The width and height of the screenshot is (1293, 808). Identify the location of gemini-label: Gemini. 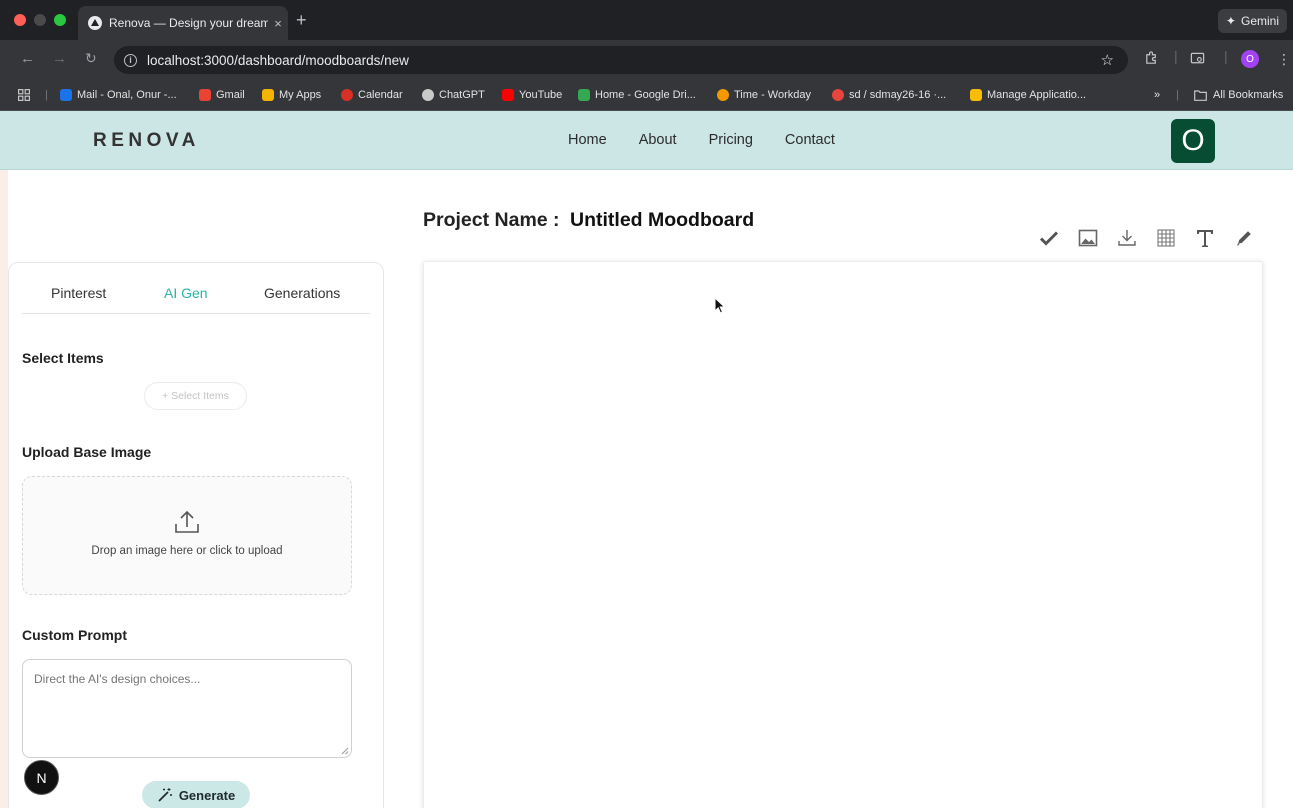
(1259, 21).